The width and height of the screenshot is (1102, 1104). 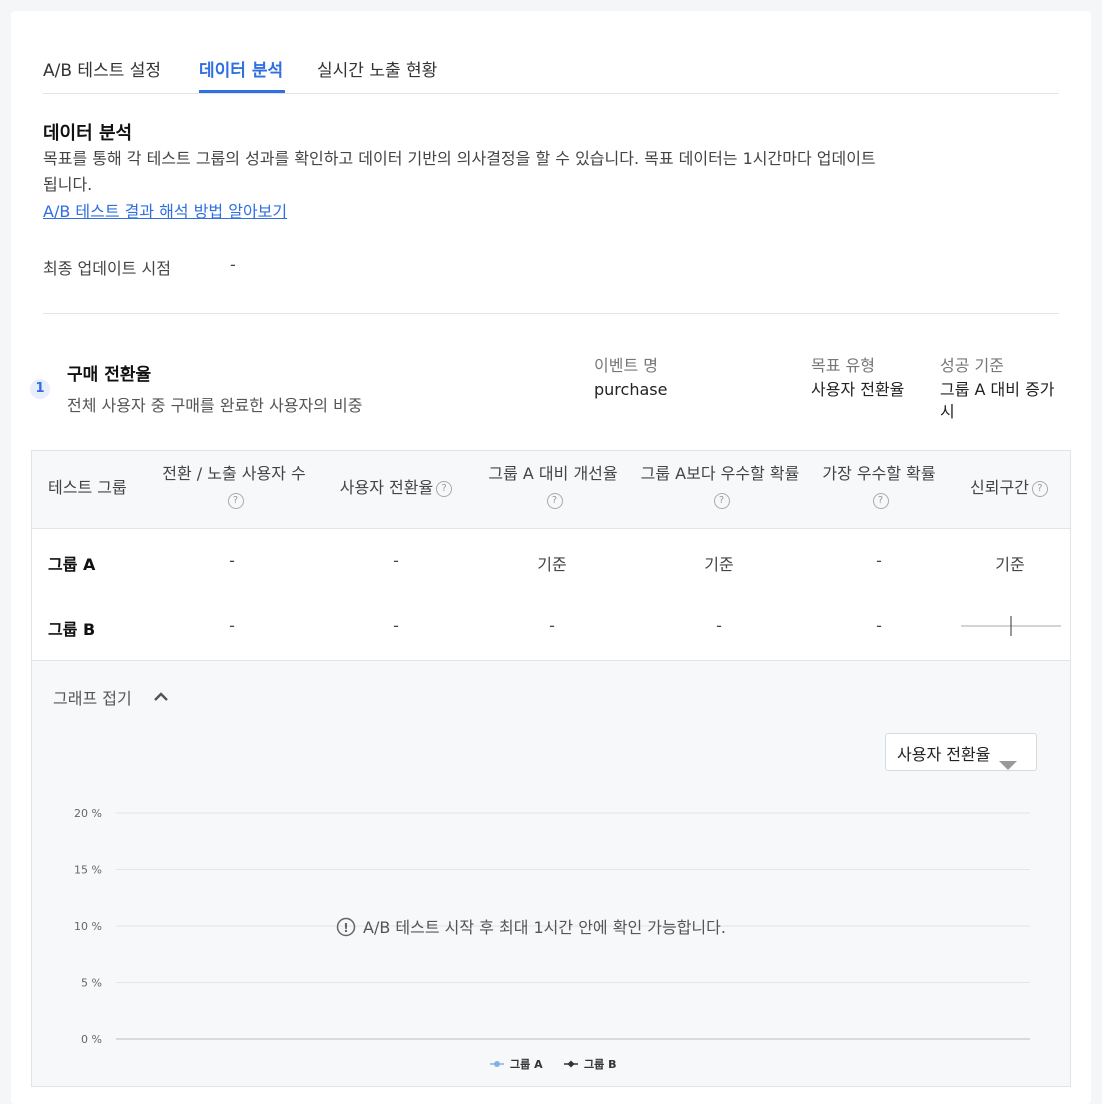 What do you see at coordinates (241, 68) in the screenshot?
I see `tab-data-analysis: 데이터 분석` at bounding box center [241, 68].